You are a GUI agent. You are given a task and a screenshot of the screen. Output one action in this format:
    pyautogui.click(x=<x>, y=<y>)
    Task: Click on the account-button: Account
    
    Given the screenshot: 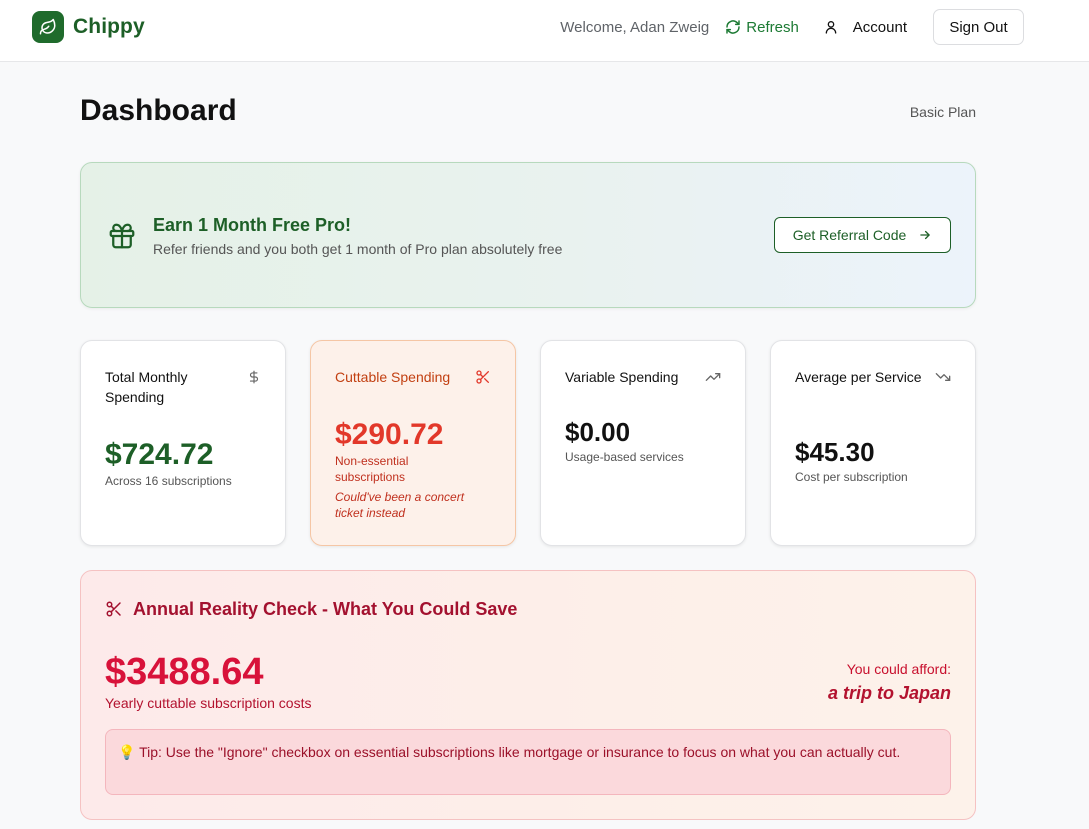 What is the action you would take?
    pyautogui.click(x=865, y=27)
    